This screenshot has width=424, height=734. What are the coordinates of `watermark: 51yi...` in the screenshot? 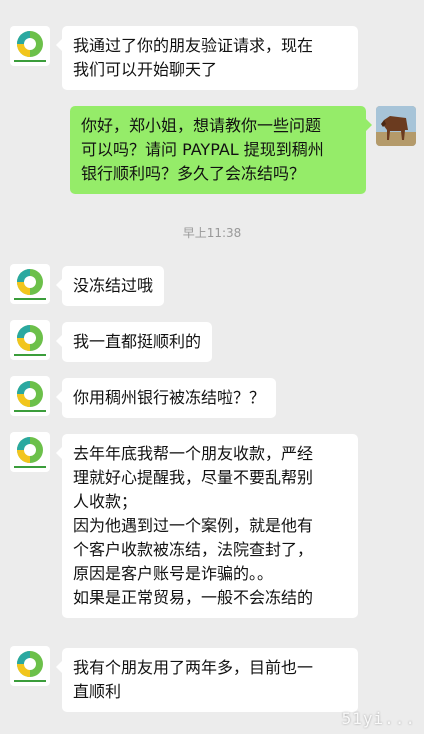 It's located at (378, 718).